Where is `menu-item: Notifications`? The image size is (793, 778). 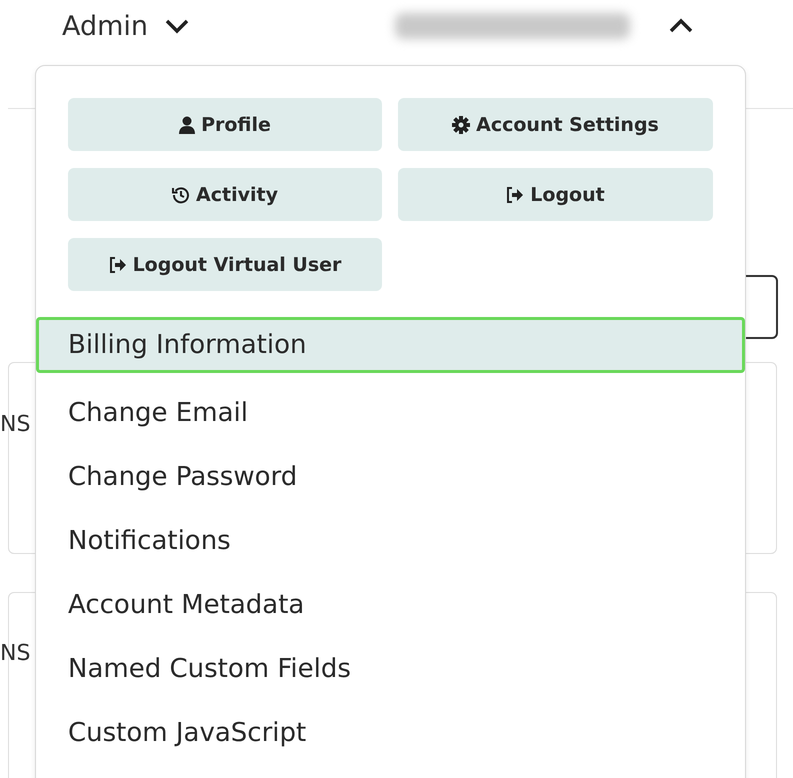
menu-item: Notifications is located at coordinates (390, 541).